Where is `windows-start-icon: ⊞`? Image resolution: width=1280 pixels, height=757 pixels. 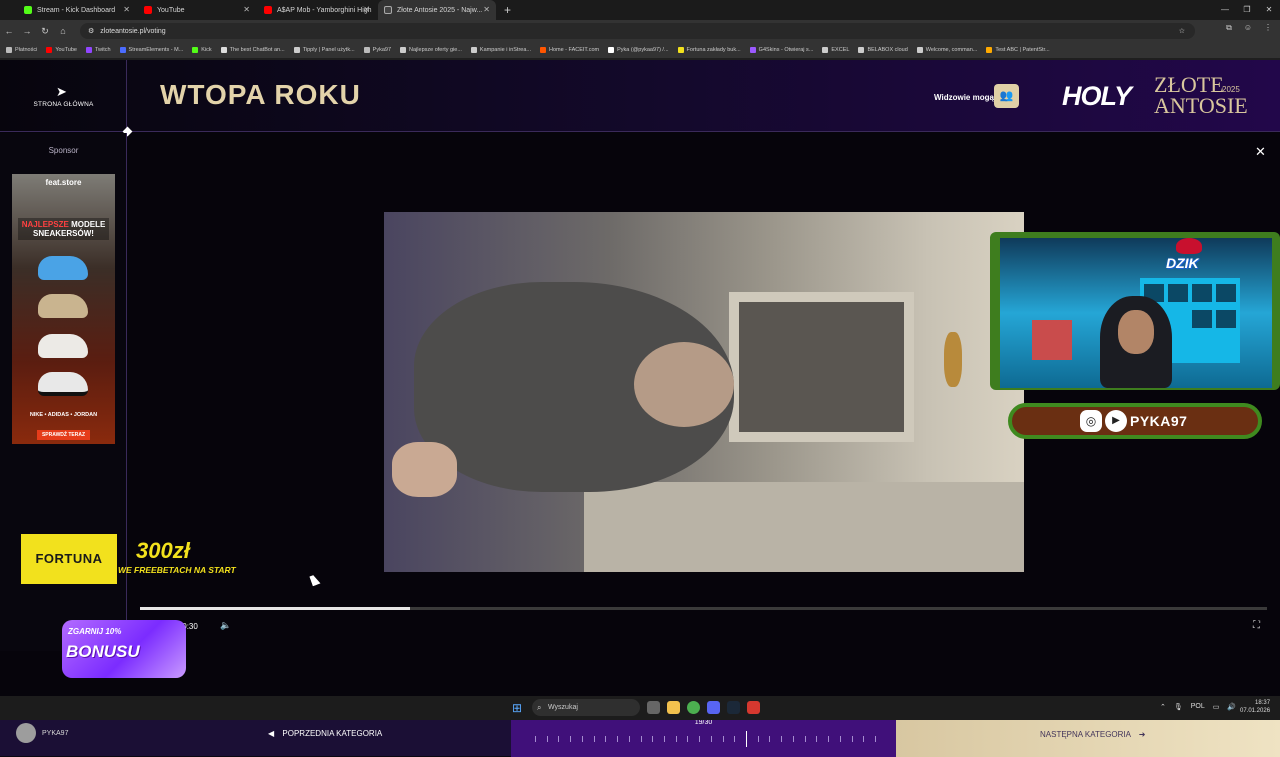
windows-start-icon: ⊞ is located at coordinates (517, 708).